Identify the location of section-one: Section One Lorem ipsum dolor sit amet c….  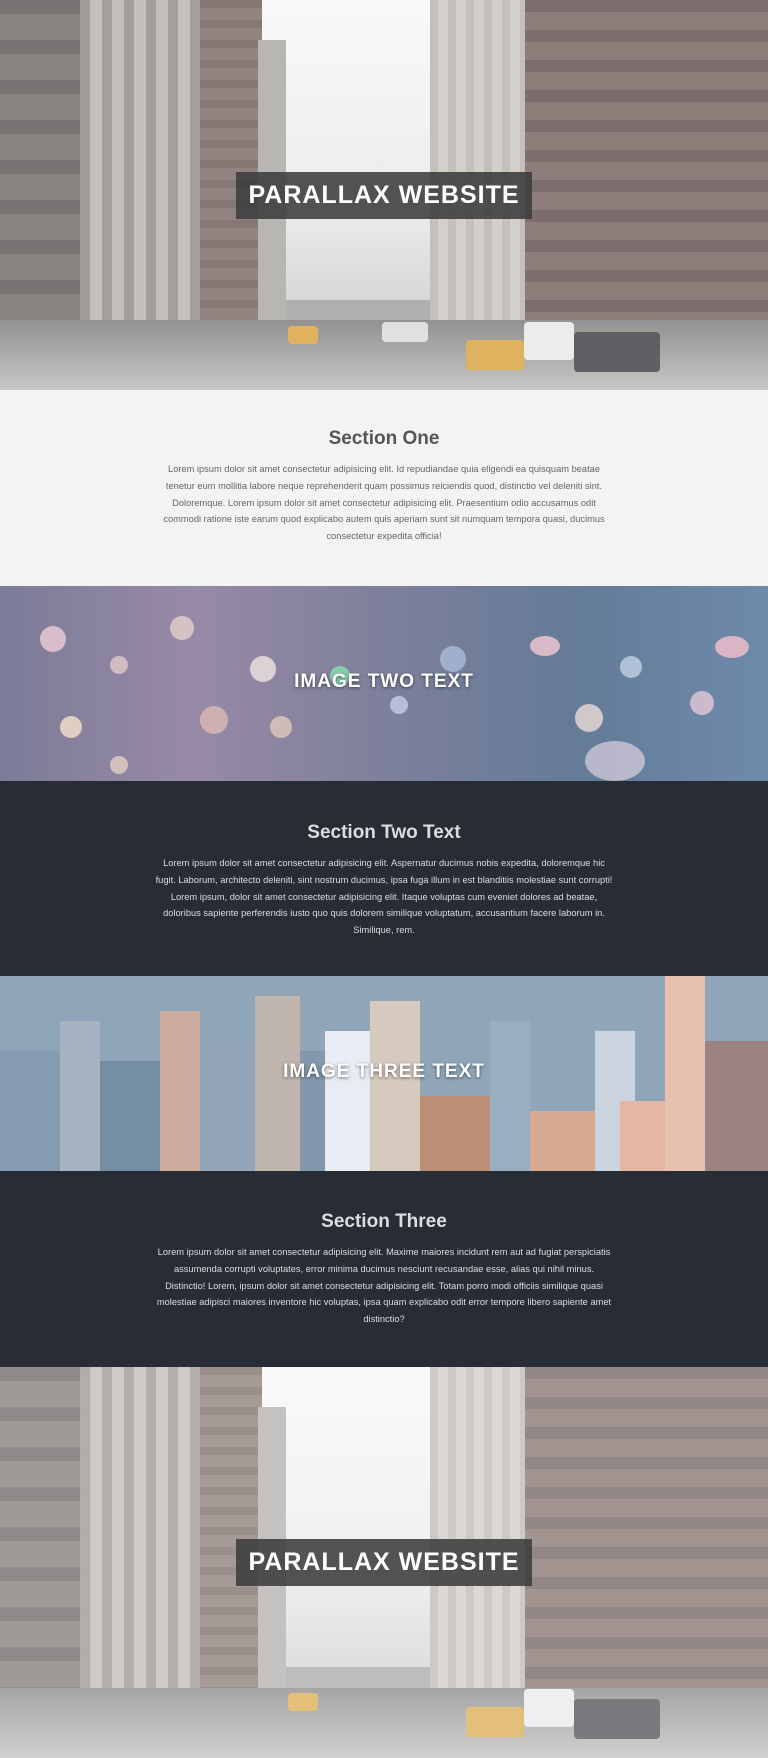
(384, 488).